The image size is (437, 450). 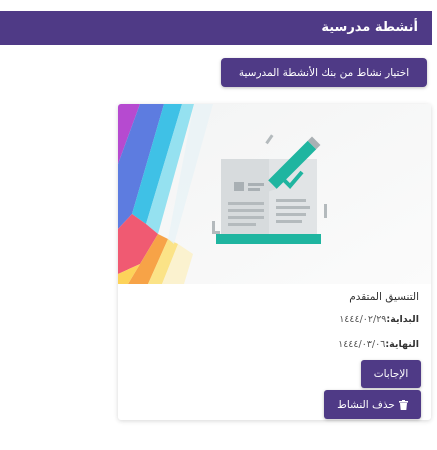 I want to click on delete-activity-label: حذف النشاط, so click(x=366, y=404).